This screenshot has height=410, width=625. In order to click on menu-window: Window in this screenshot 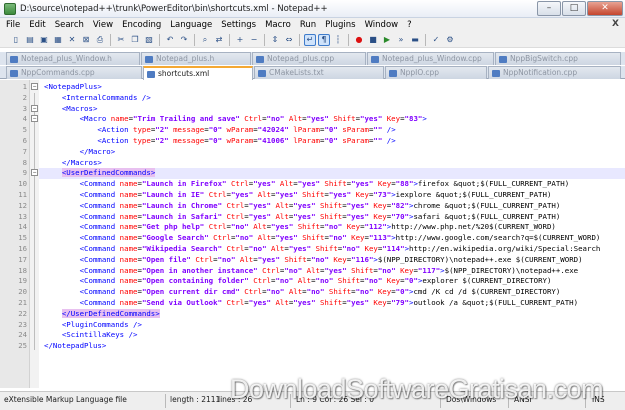, I will do `click(382, 25)`.